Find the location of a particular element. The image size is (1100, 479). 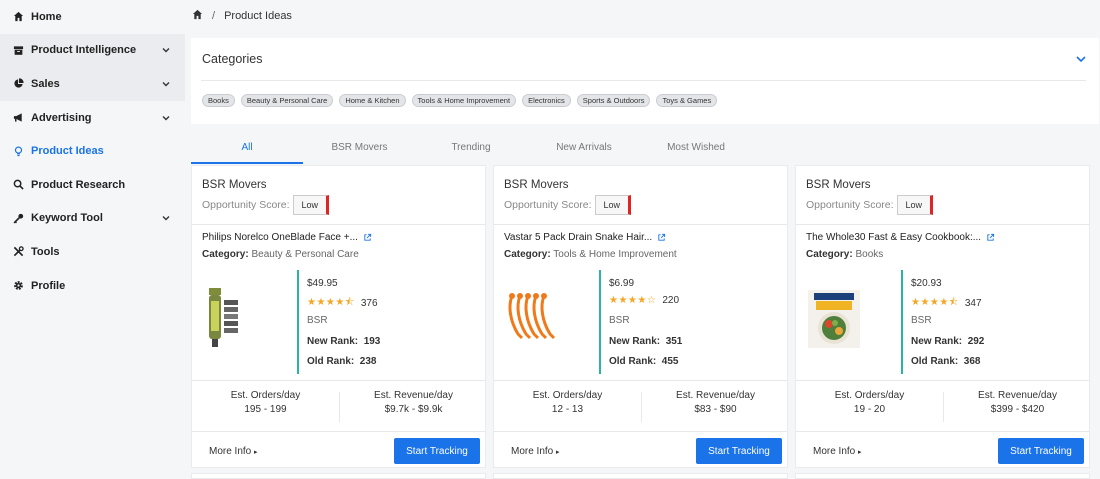

new-rank: New Rank: 292 is located at coordinates (947, 341).